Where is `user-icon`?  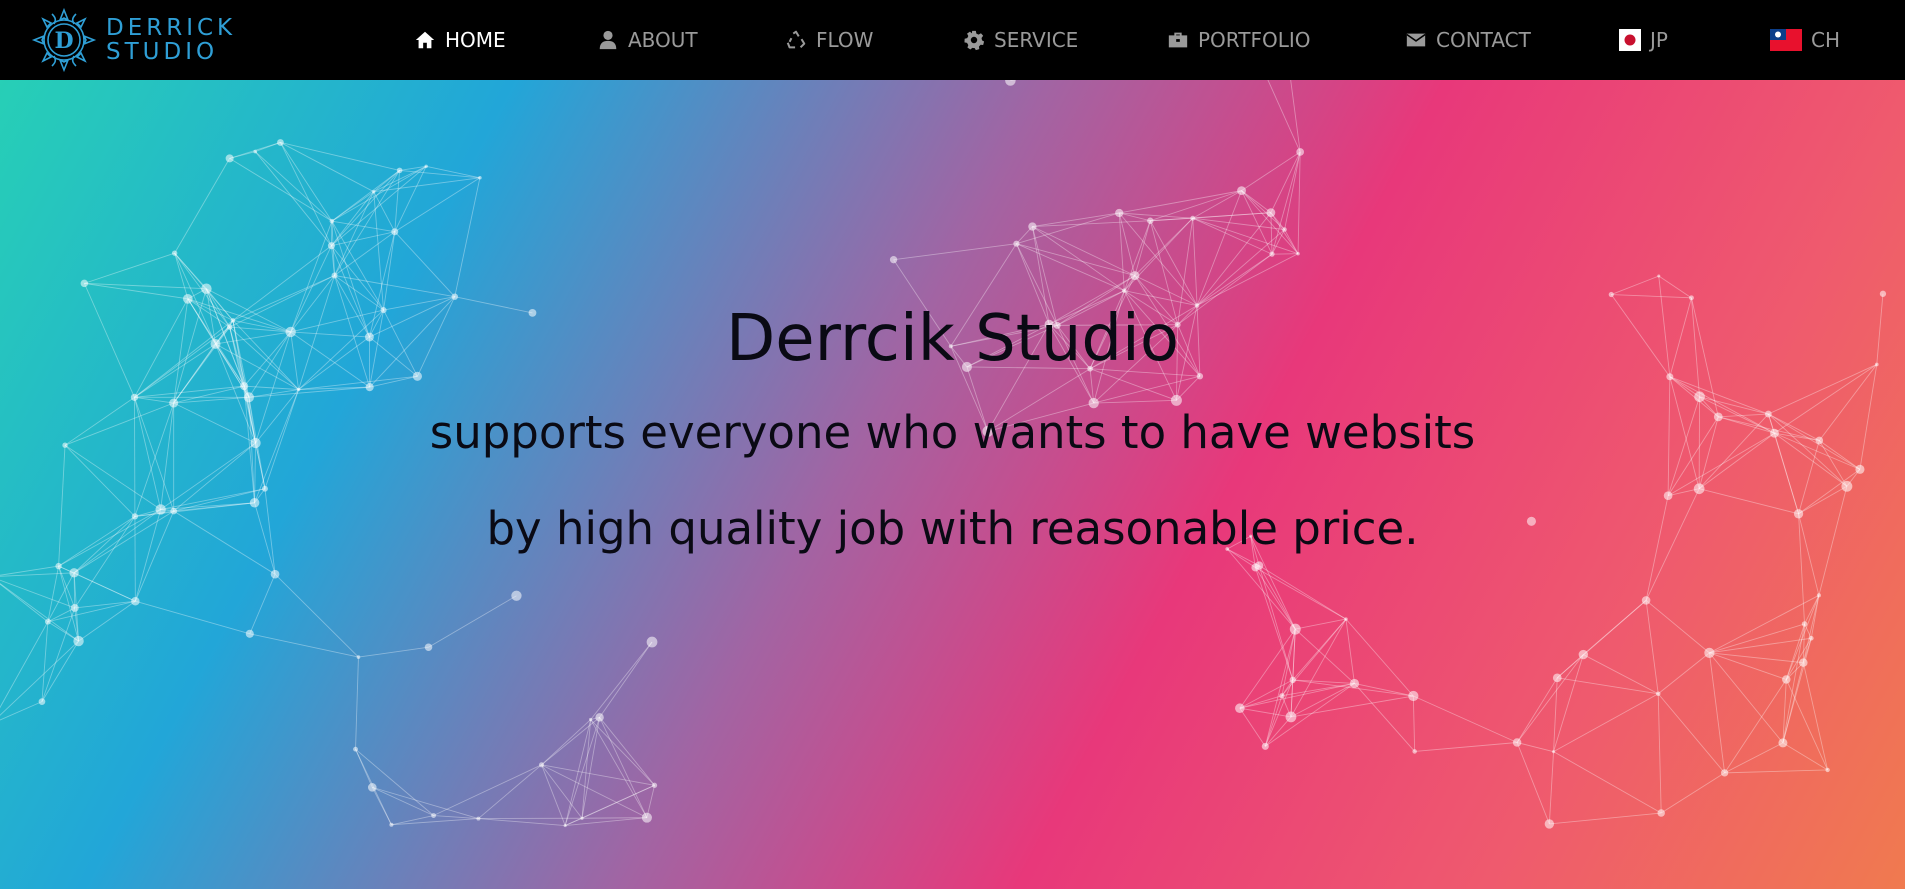
user-icon is located at coordinates (608, 40).